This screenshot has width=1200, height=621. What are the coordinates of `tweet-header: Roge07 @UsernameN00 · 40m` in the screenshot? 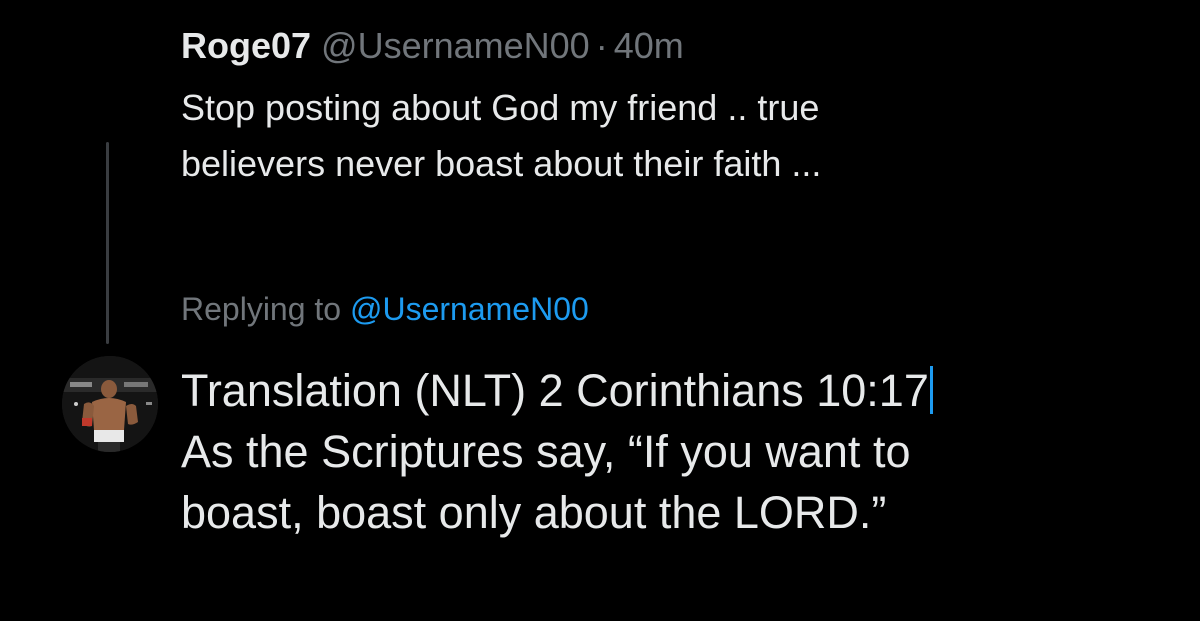 It's located at (671, 46).